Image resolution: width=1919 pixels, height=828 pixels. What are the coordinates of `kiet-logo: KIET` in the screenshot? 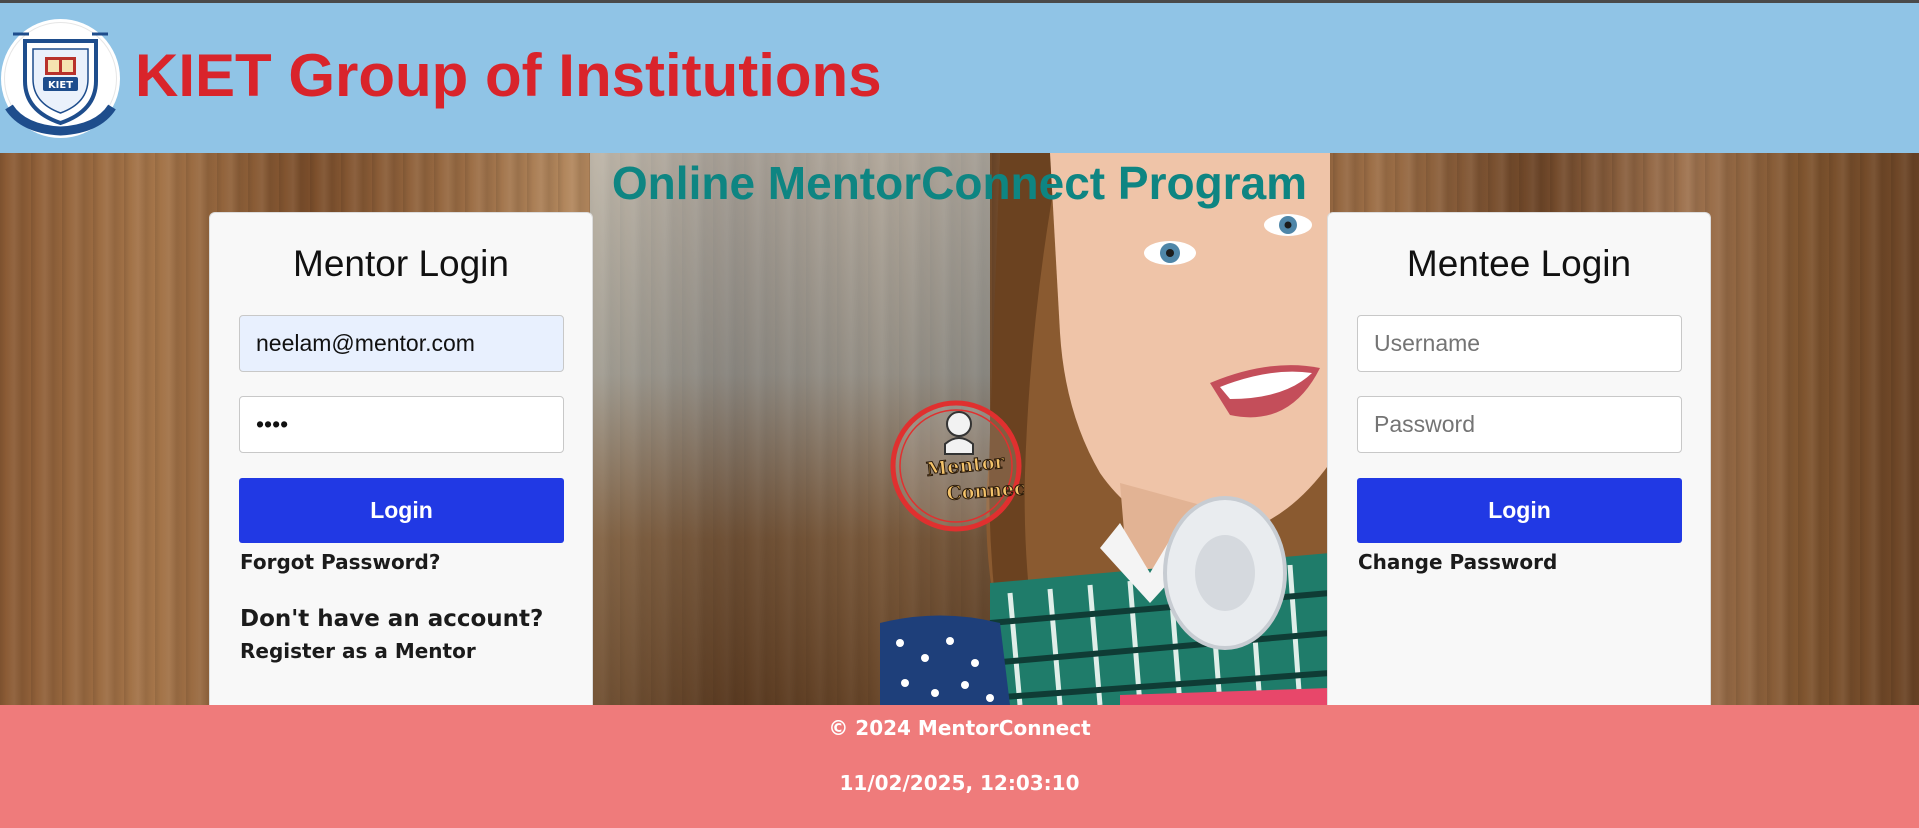 It's located at (60, 78).